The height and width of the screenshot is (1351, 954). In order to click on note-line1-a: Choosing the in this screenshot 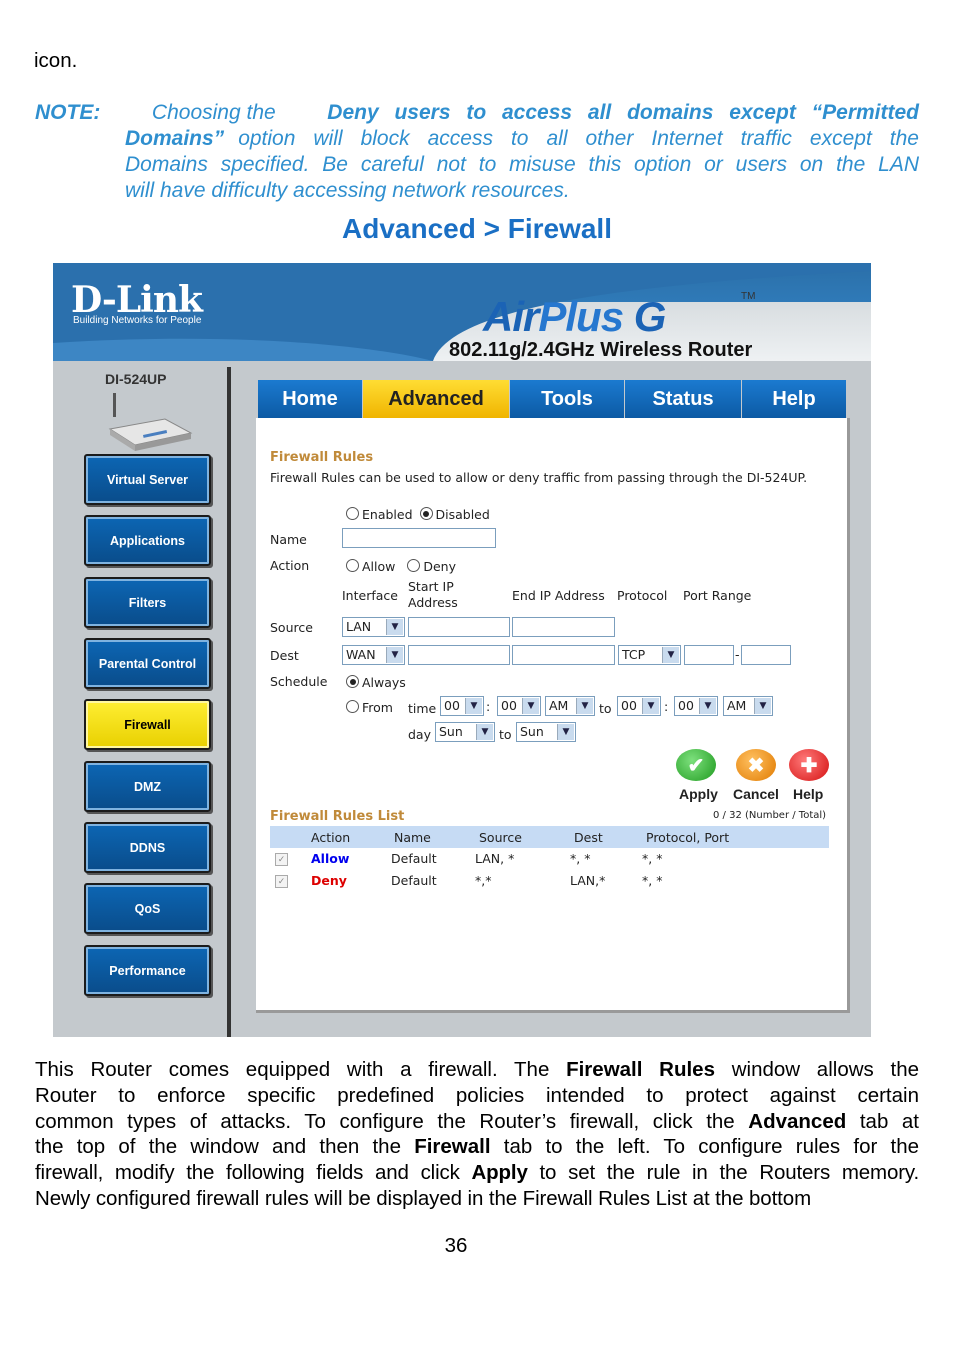, I will do `click(213, 112)`.